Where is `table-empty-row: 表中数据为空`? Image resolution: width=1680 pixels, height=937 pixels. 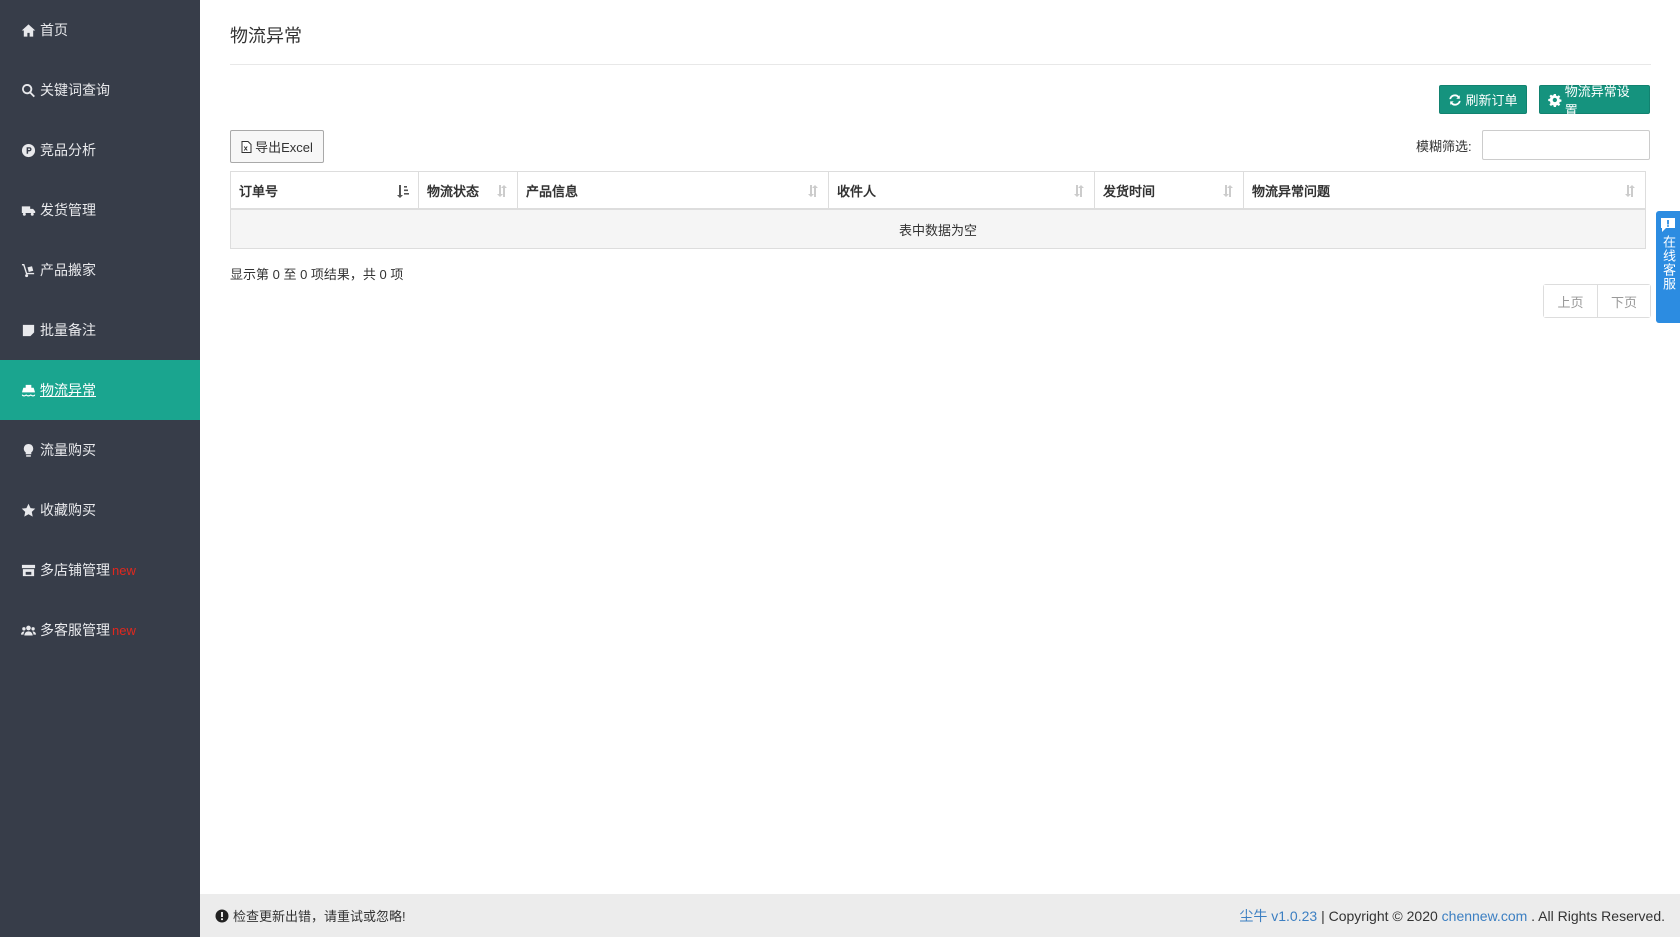
table-empty-row: 表中数据为空 is located at coordinates (938, 229).